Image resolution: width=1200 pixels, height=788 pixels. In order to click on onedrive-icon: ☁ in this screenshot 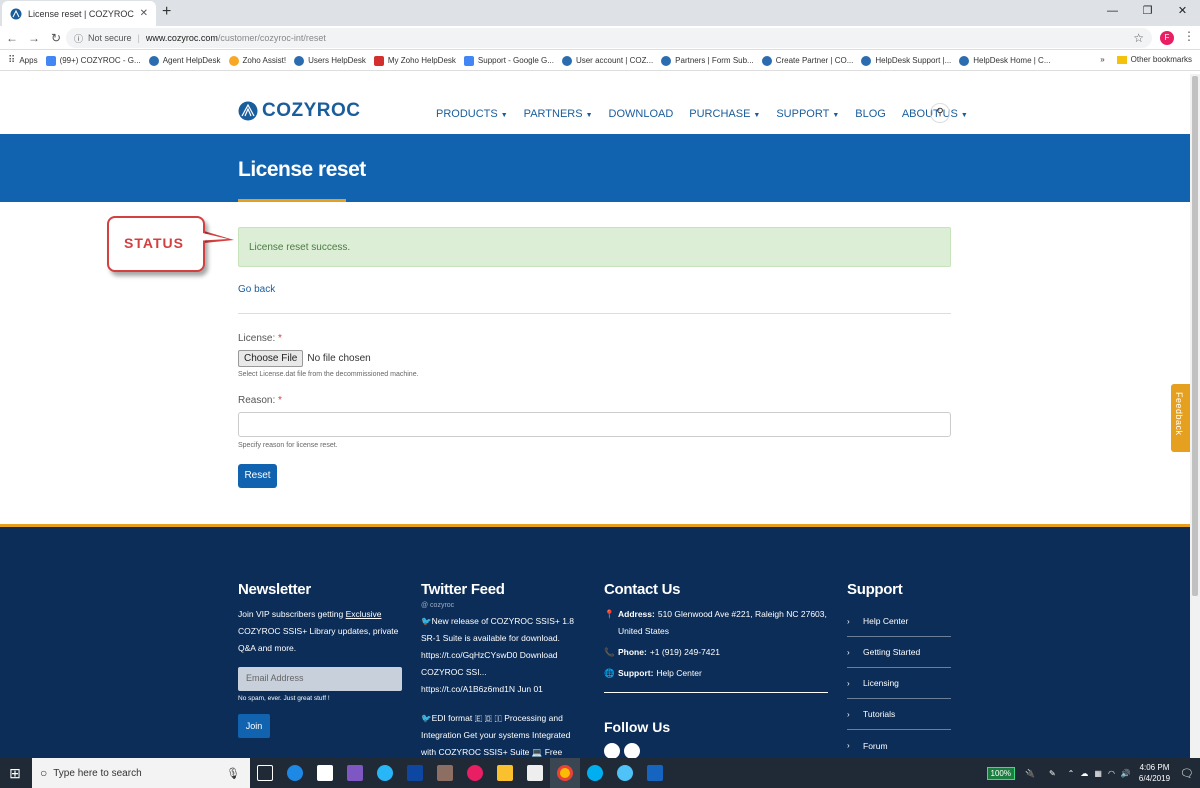, I will do `click(1084, 773)`.